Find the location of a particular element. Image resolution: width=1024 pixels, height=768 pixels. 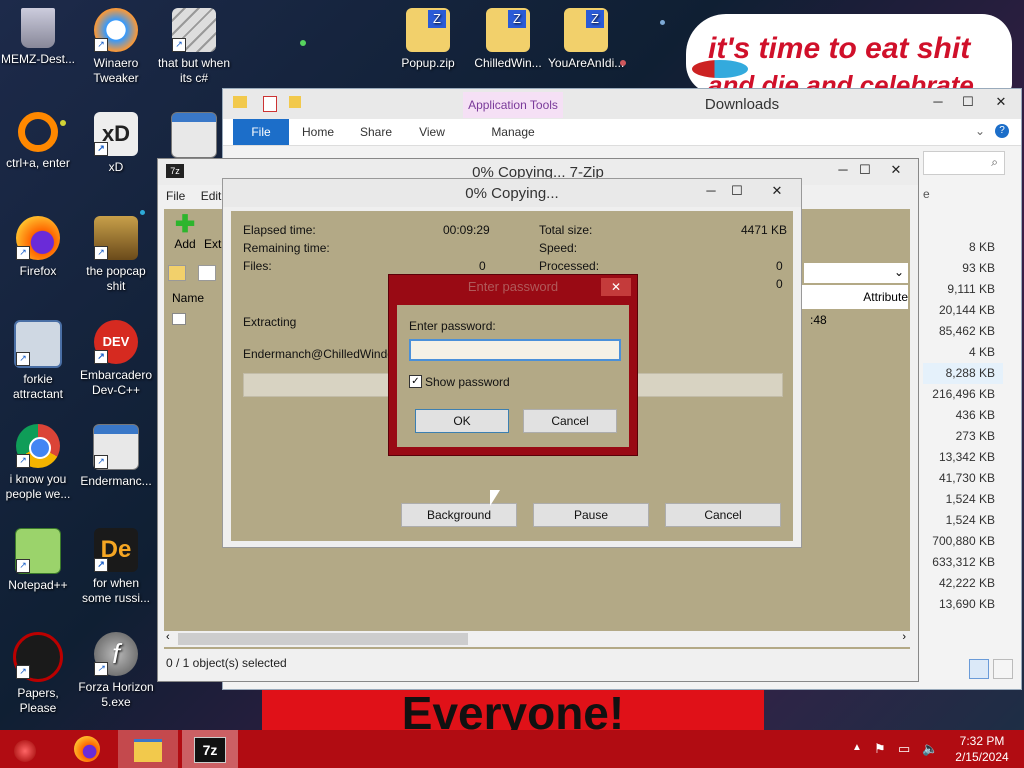

copying-titlebar: 0% Copying... ─ ☐ ✕ is located at coordinates (512, 193).